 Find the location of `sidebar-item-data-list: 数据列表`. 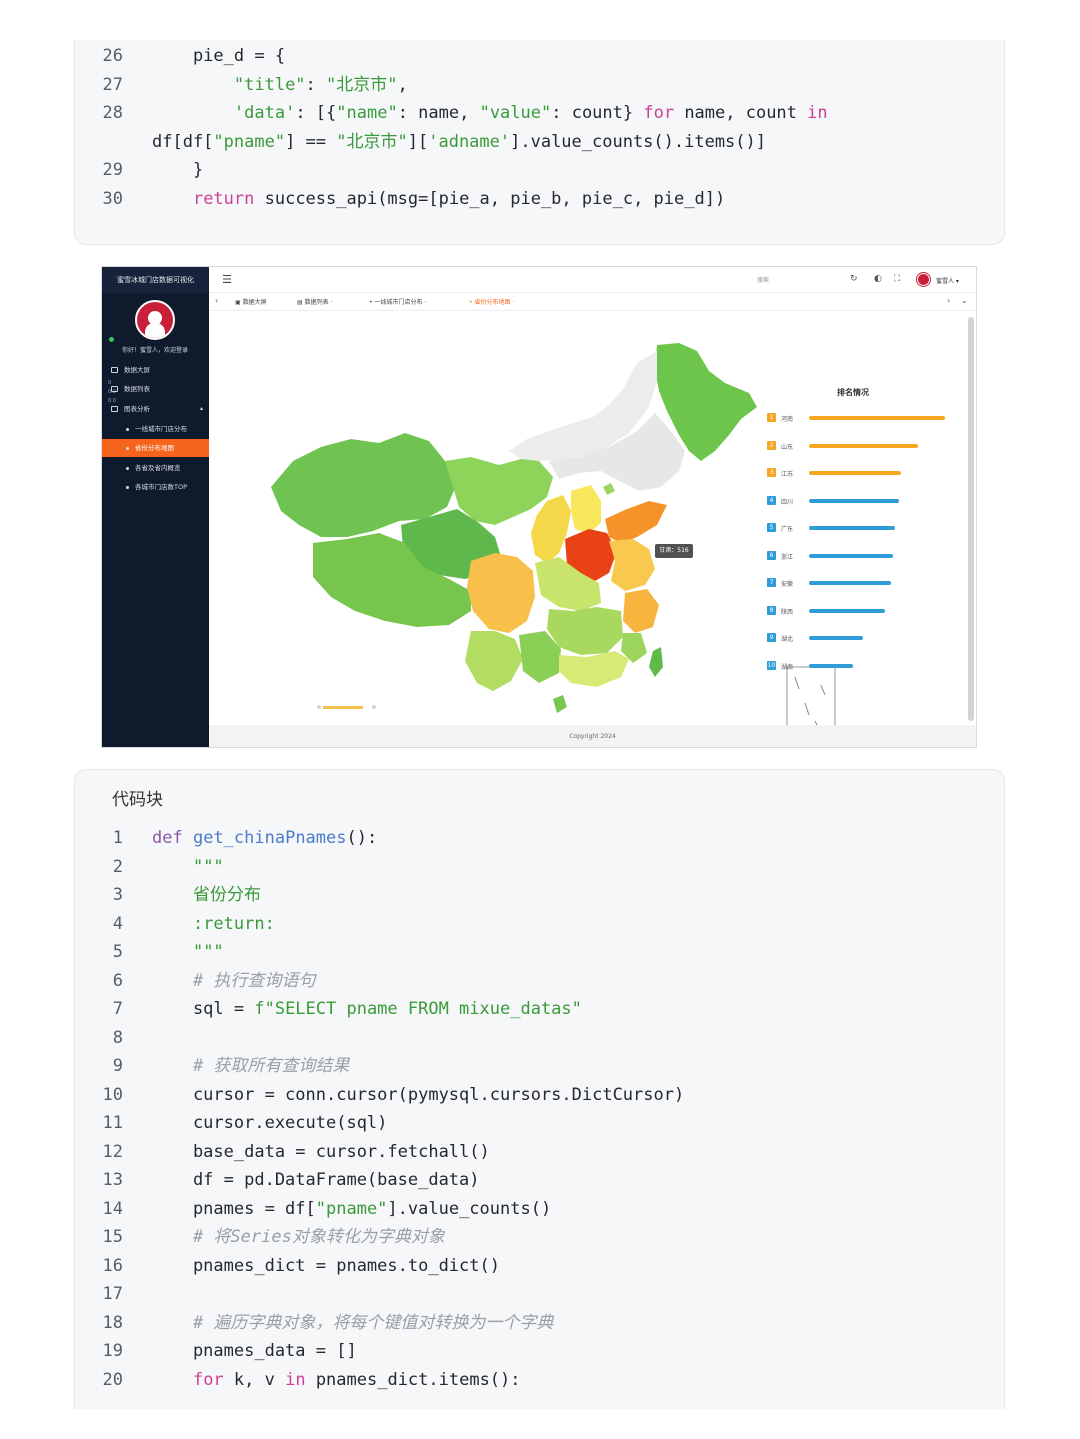

sidebar-item-data-list: 数据列表 is located at coordinates (155, 389).